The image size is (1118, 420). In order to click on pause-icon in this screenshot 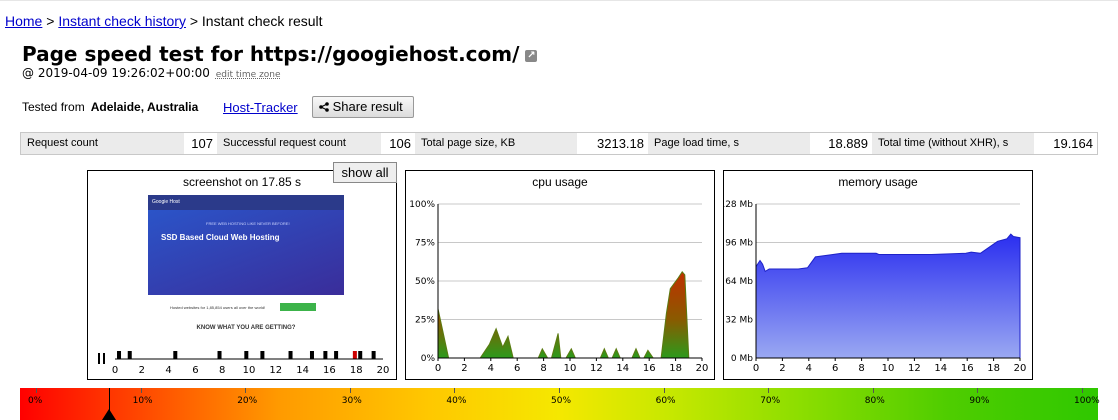, I will do `click(101, 358)`.